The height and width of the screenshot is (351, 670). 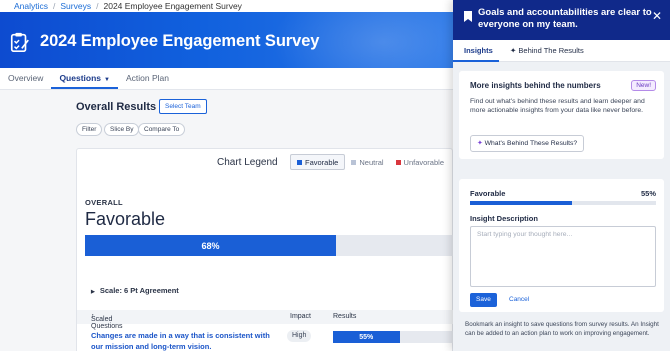 What do you see at coordinates (107, 80) in the screenshot?
I see `chevron-down-icon: ▼` at bounding box center [107, 80].